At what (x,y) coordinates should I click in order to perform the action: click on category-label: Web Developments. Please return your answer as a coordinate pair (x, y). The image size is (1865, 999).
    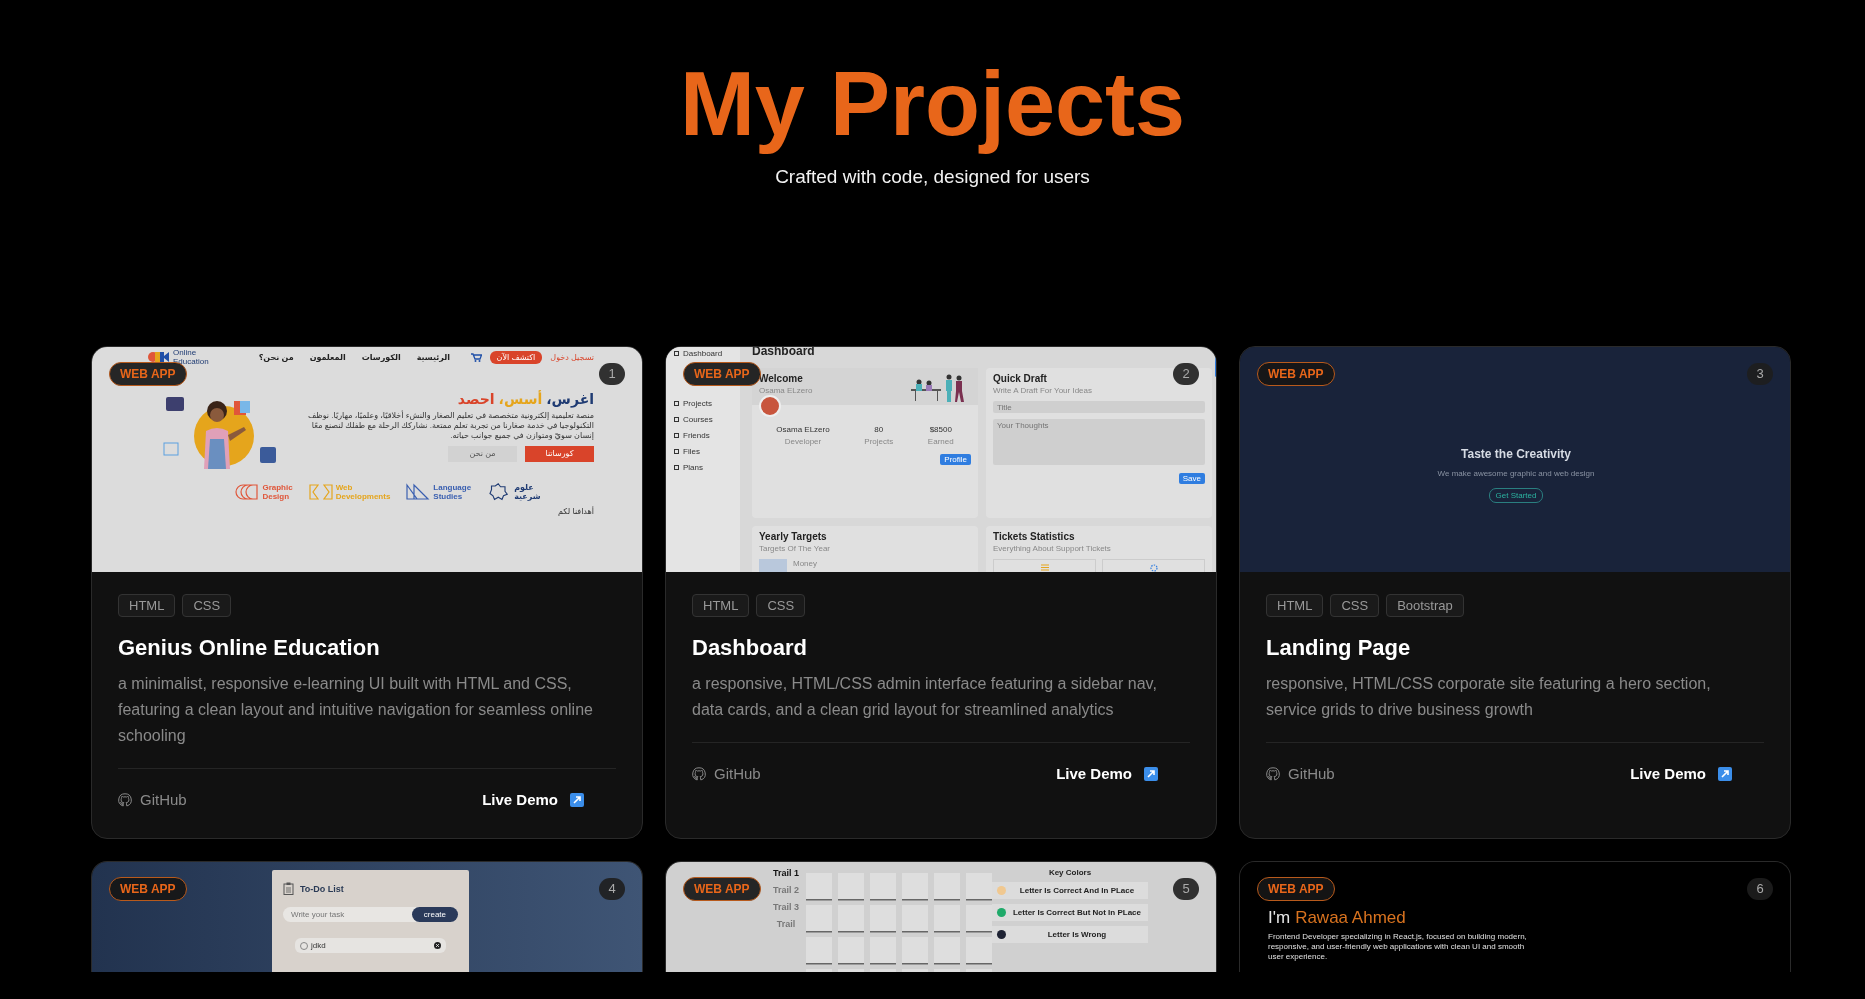
    Looking at the image, I should click on (363, 492).